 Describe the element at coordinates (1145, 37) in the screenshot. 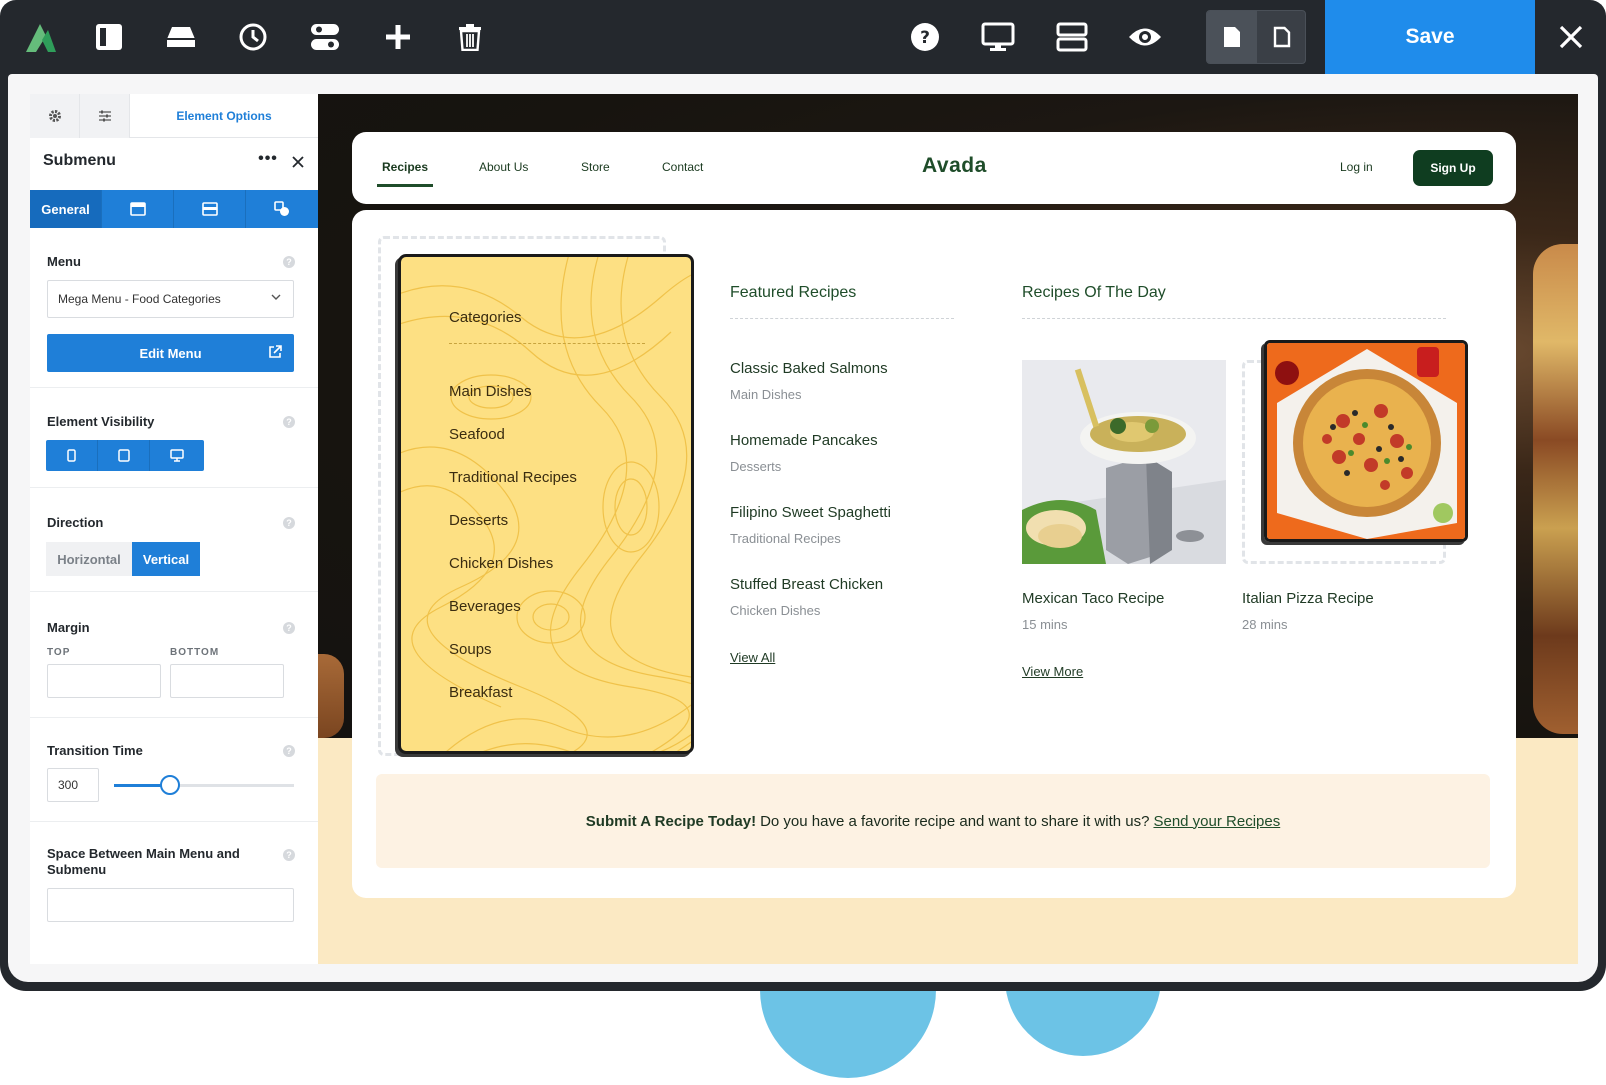

I see `eye-icon` at that location.